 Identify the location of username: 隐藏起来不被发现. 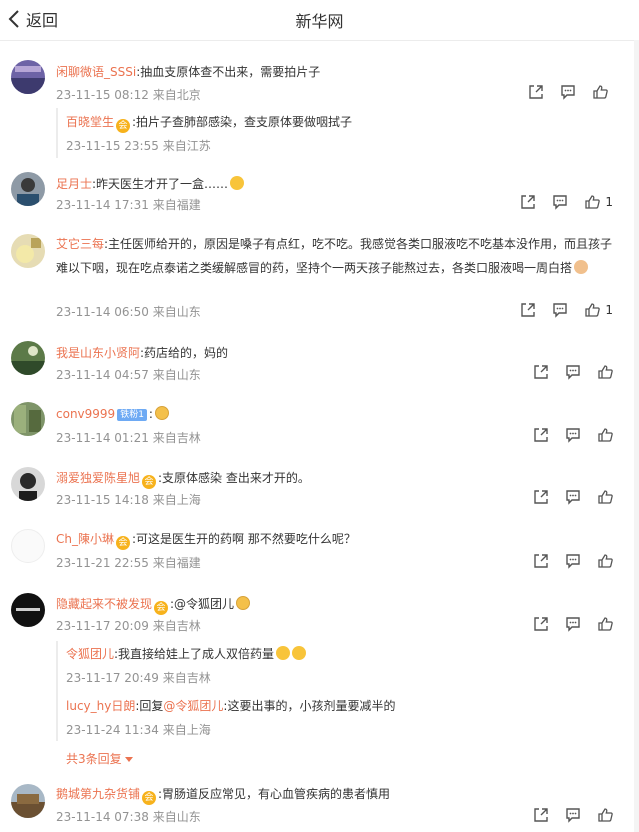
(104, 604).